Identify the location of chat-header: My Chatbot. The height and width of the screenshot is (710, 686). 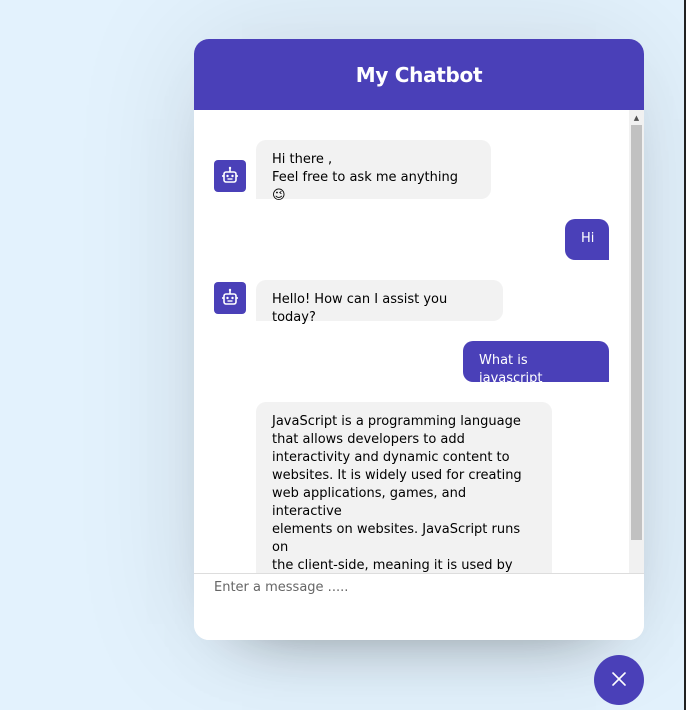
(419, 74).